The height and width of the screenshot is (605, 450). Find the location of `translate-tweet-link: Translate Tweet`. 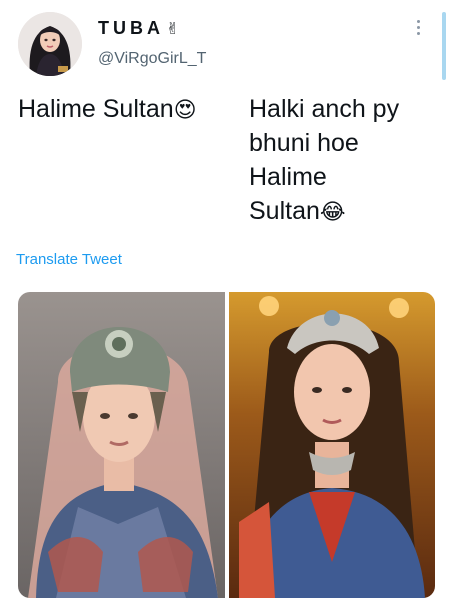

translate-tweet-link: Translate Tweet is located at coordinates (69, 259).